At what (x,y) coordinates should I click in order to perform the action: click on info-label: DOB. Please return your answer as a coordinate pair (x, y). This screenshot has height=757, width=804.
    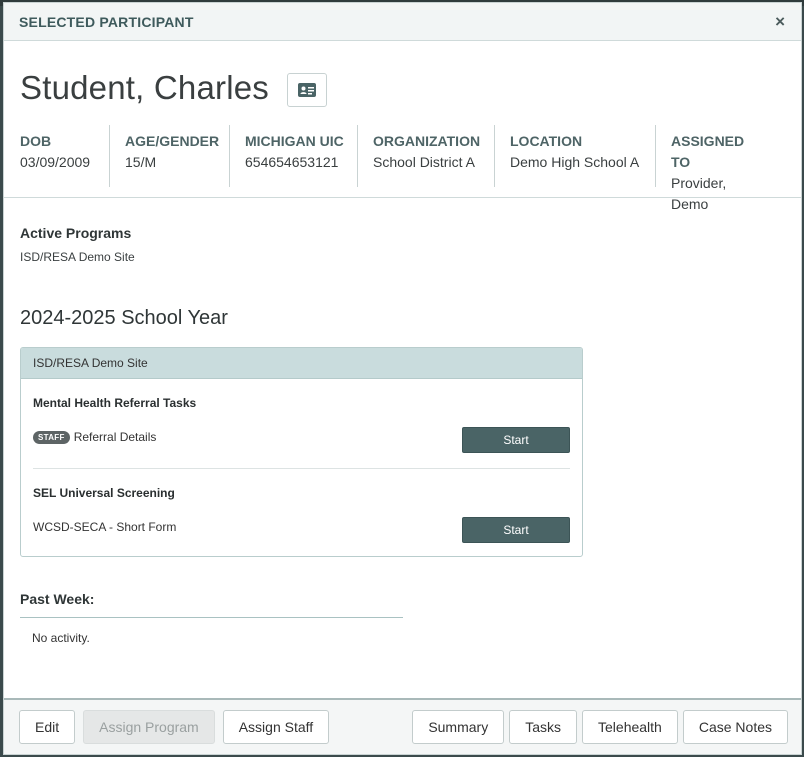
    Looking at the image, I should click on (36, 141).